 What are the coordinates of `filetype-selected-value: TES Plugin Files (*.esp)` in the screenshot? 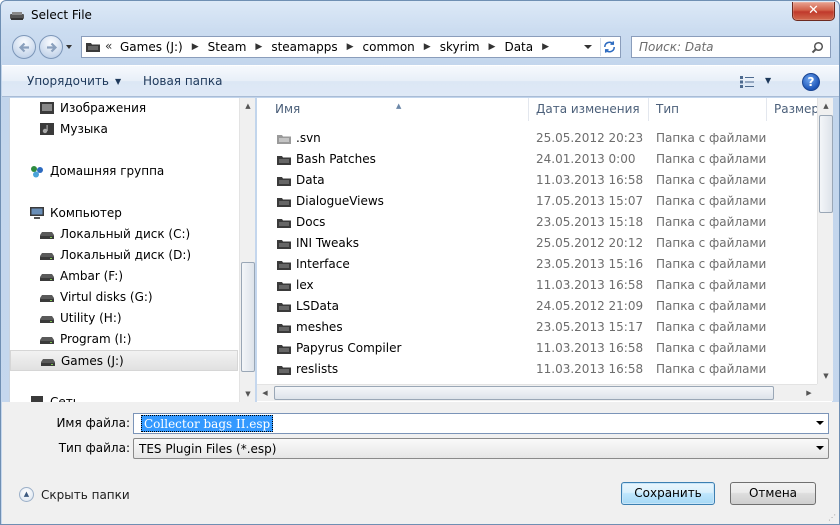 It's located at (208, 449).